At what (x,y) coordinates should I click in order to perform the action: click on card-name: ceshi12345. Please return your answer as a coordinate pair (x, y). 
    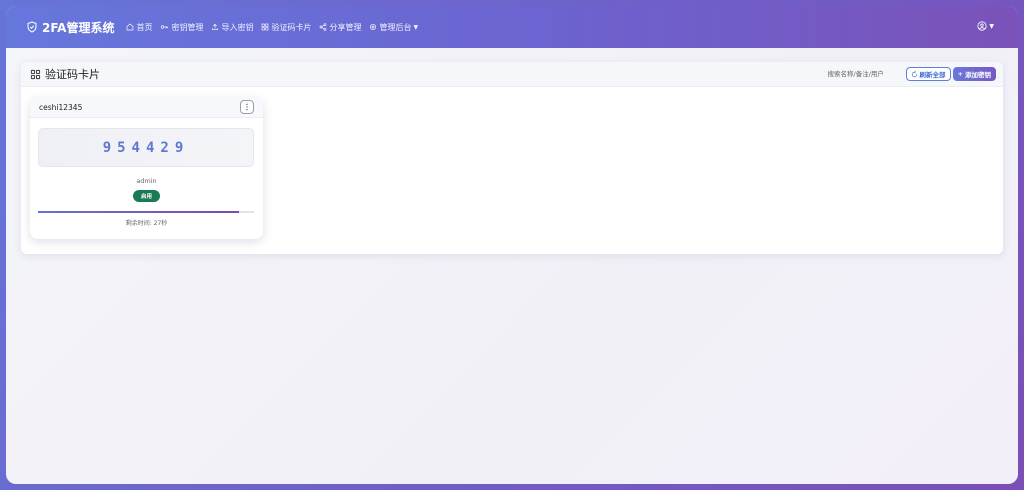
    Looking at the image, I should click on (61, 107).